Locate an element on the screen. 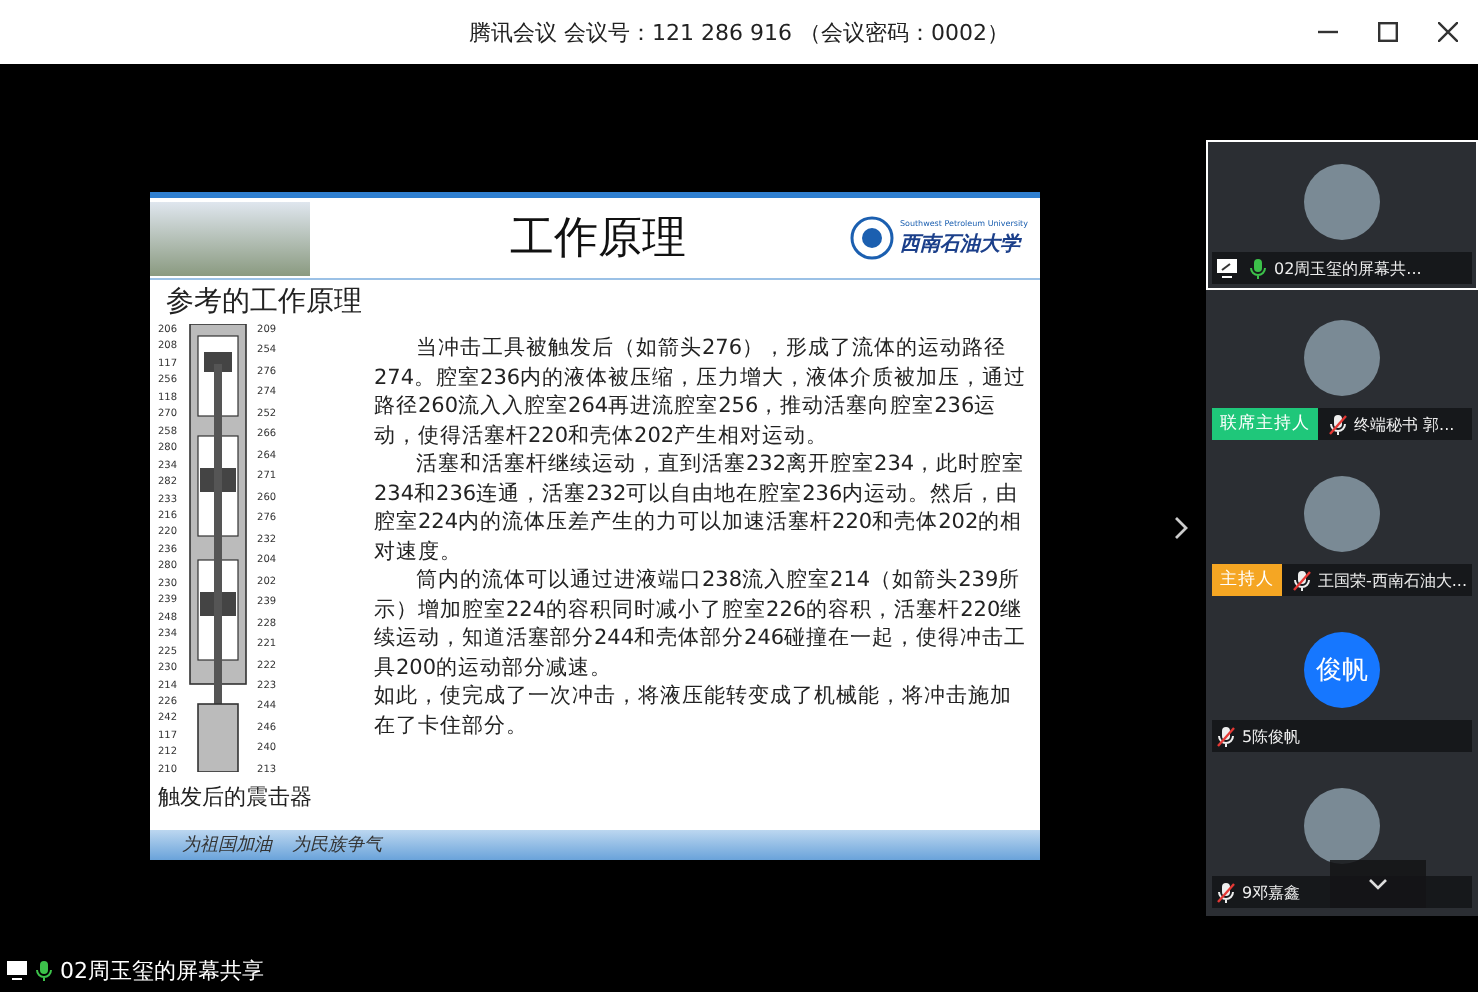 The width and height of the screenshot is (1478, 992). figure-caption: 触发后的震击器 is located at coordinates (236, 797).